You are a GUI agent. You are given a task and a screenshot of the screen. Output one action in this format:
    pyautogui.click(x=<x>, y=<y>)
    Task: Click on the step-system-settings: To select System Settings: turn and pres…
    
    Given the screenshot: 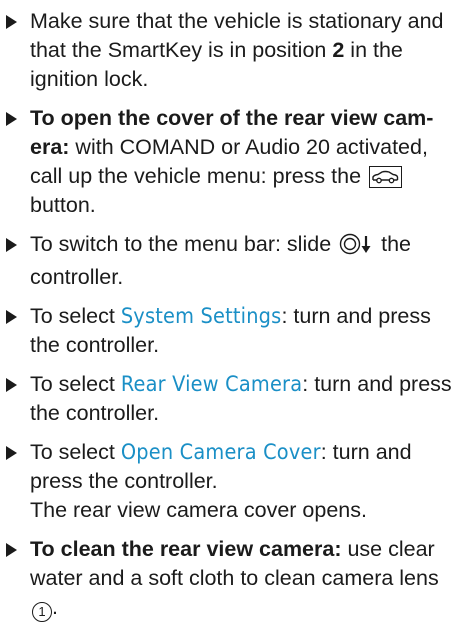 What is the action you would take?
    pyautogui.click(x=233, y=331)
    